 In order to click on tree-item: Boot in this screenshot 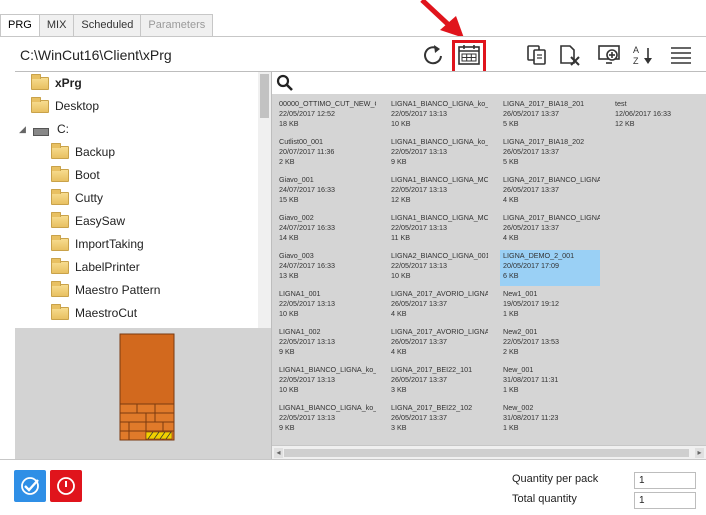, I will do `click(75, 175)`.